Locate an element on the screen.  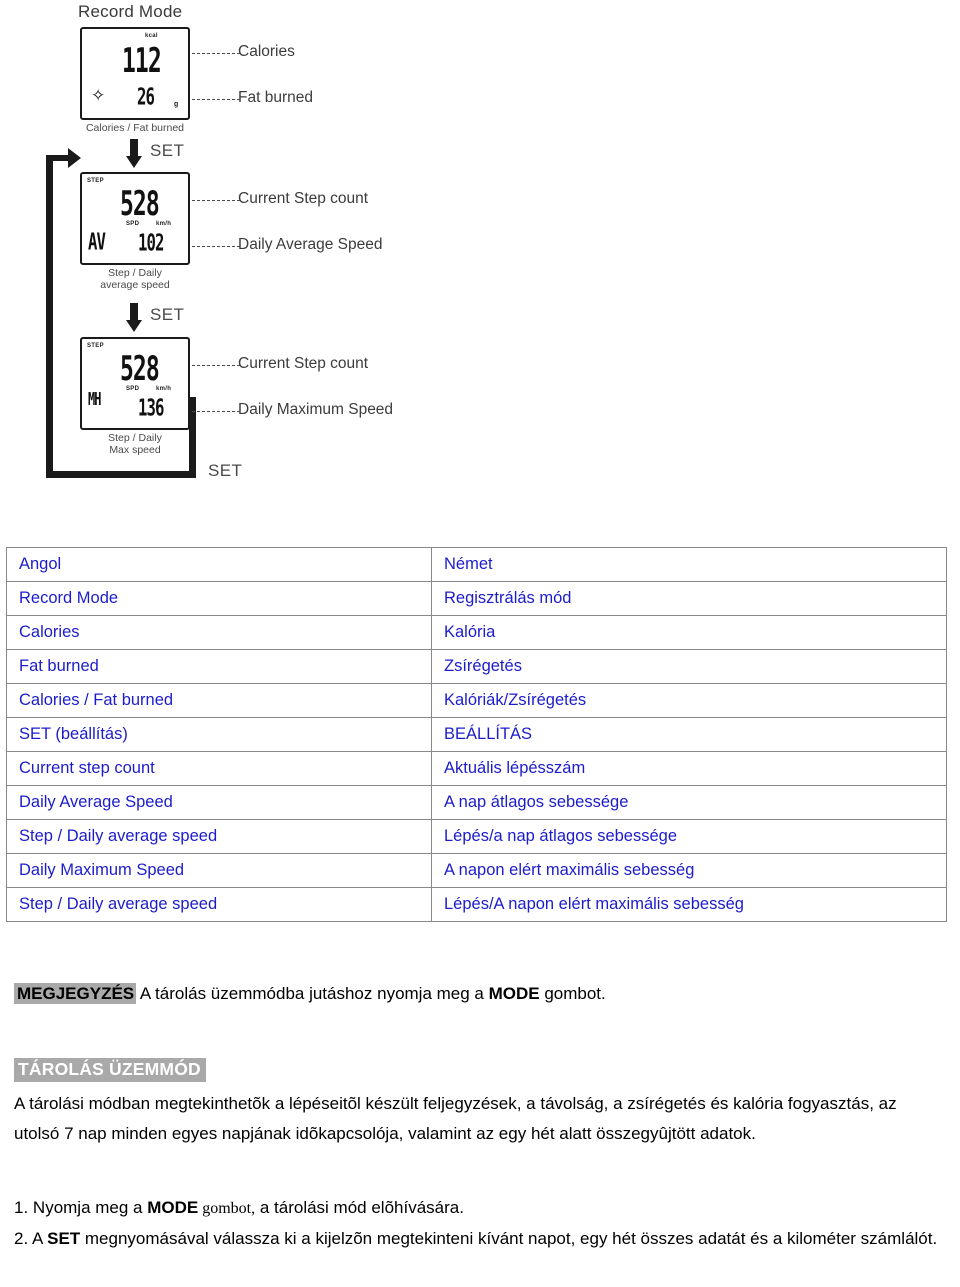
step-max-speed-screen: STEP 528 SPD km/h MH 136 is located at coordinates (135, 383).